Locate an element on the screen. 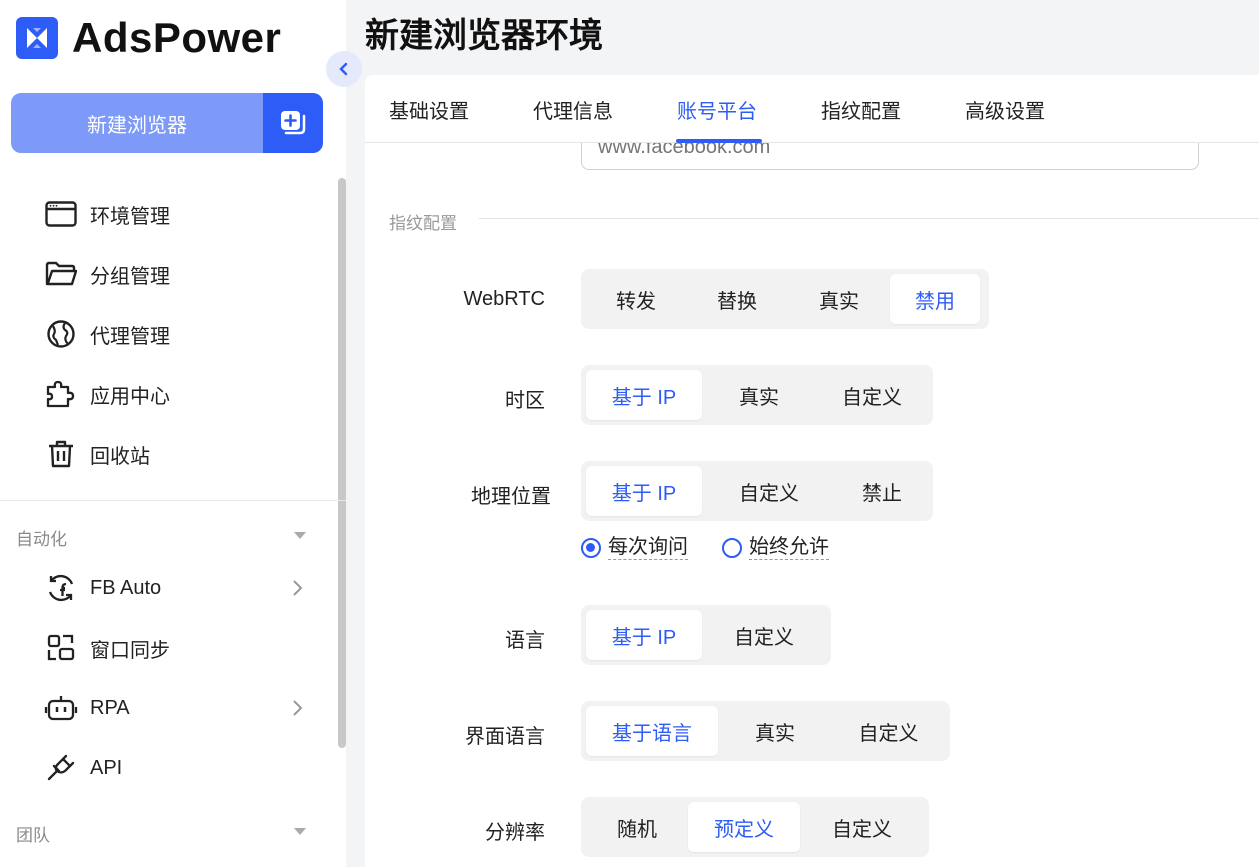 This screenshot has height=867, width=1259. sidebar-section-team: 团队 is located at coordinates (161, 833).